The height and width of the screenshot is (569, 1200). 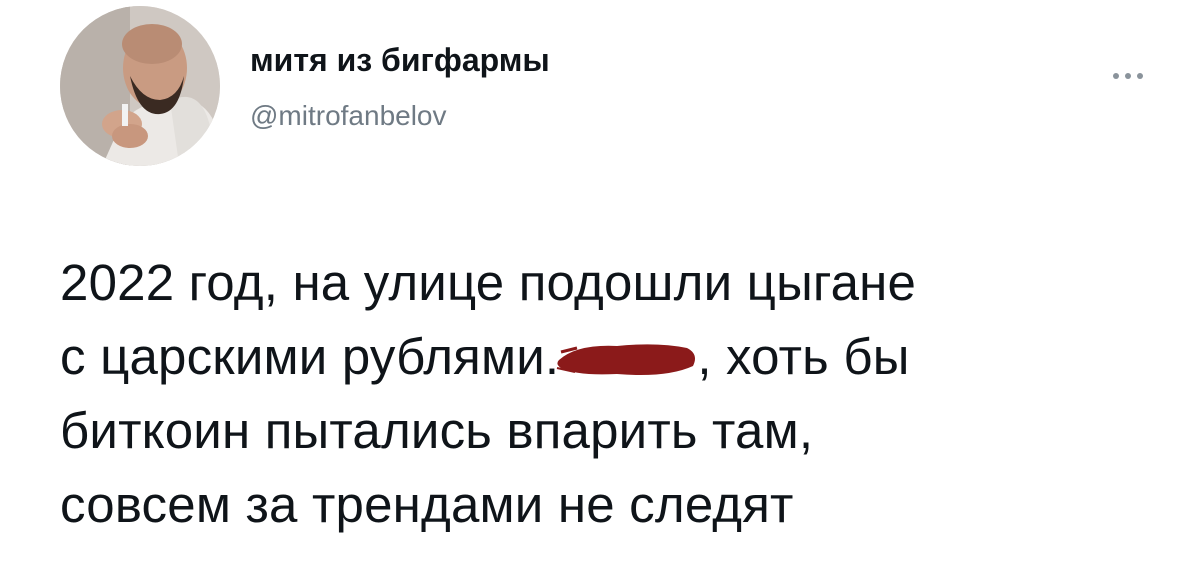 What do you see at coordinates (427, 504) in the screenshot?
I see `tweet-line: совсем за трендами не следят` at bounding box center [427, 504].